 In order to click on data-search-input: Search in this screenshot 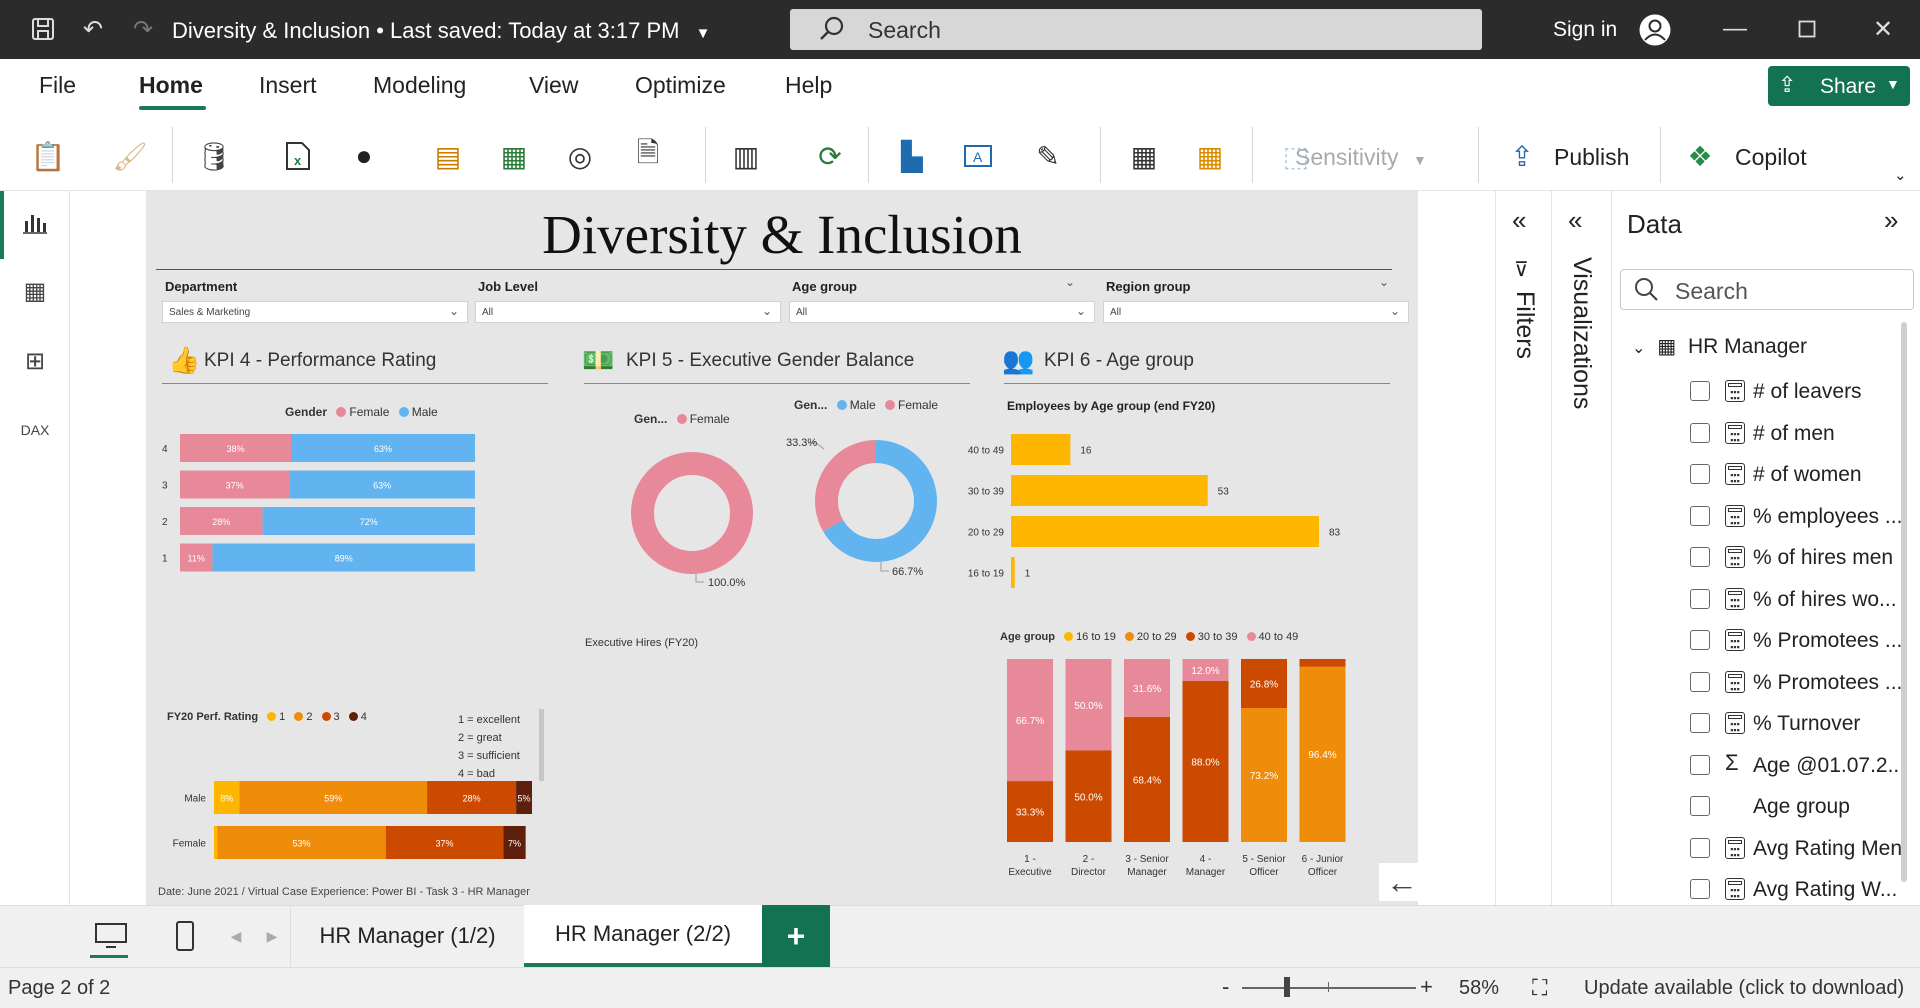, I will do `click(1767, 289)`.